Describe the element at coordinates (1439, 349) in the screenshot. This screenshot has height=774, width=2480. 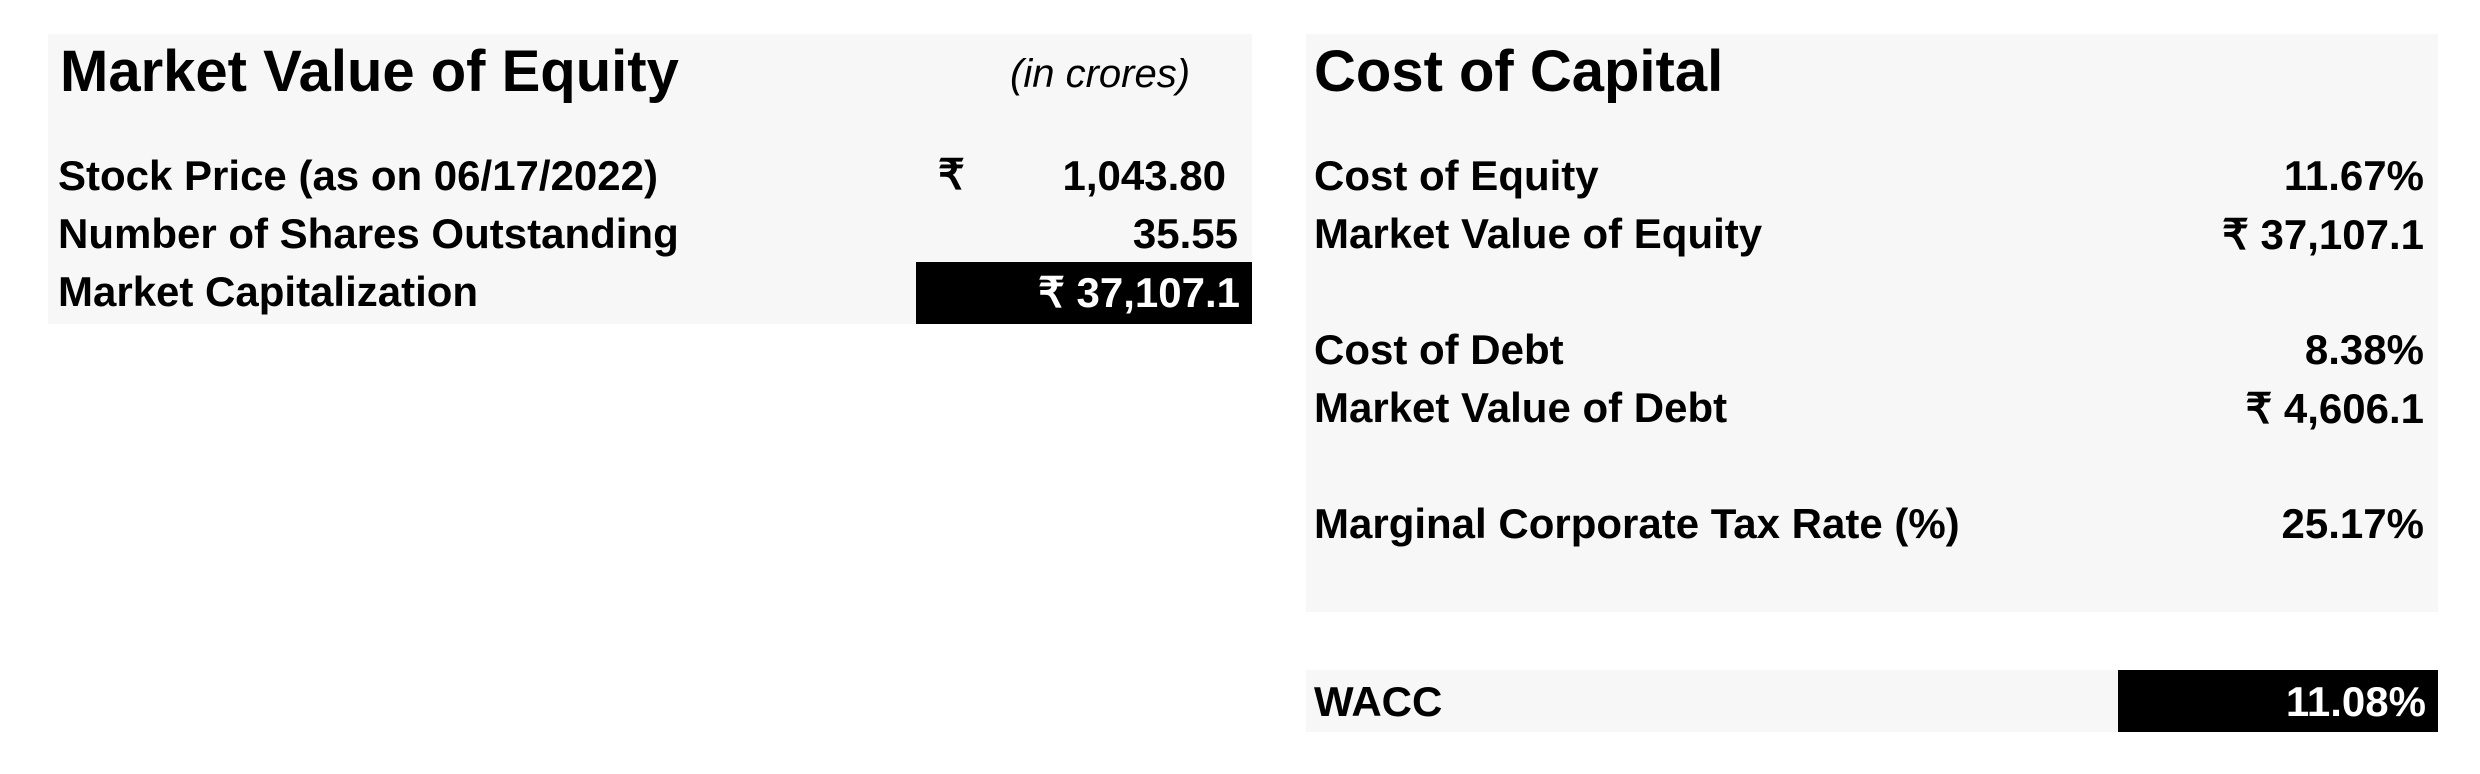
I see `cost-of-debt-label: Cost of Debt` at that location.